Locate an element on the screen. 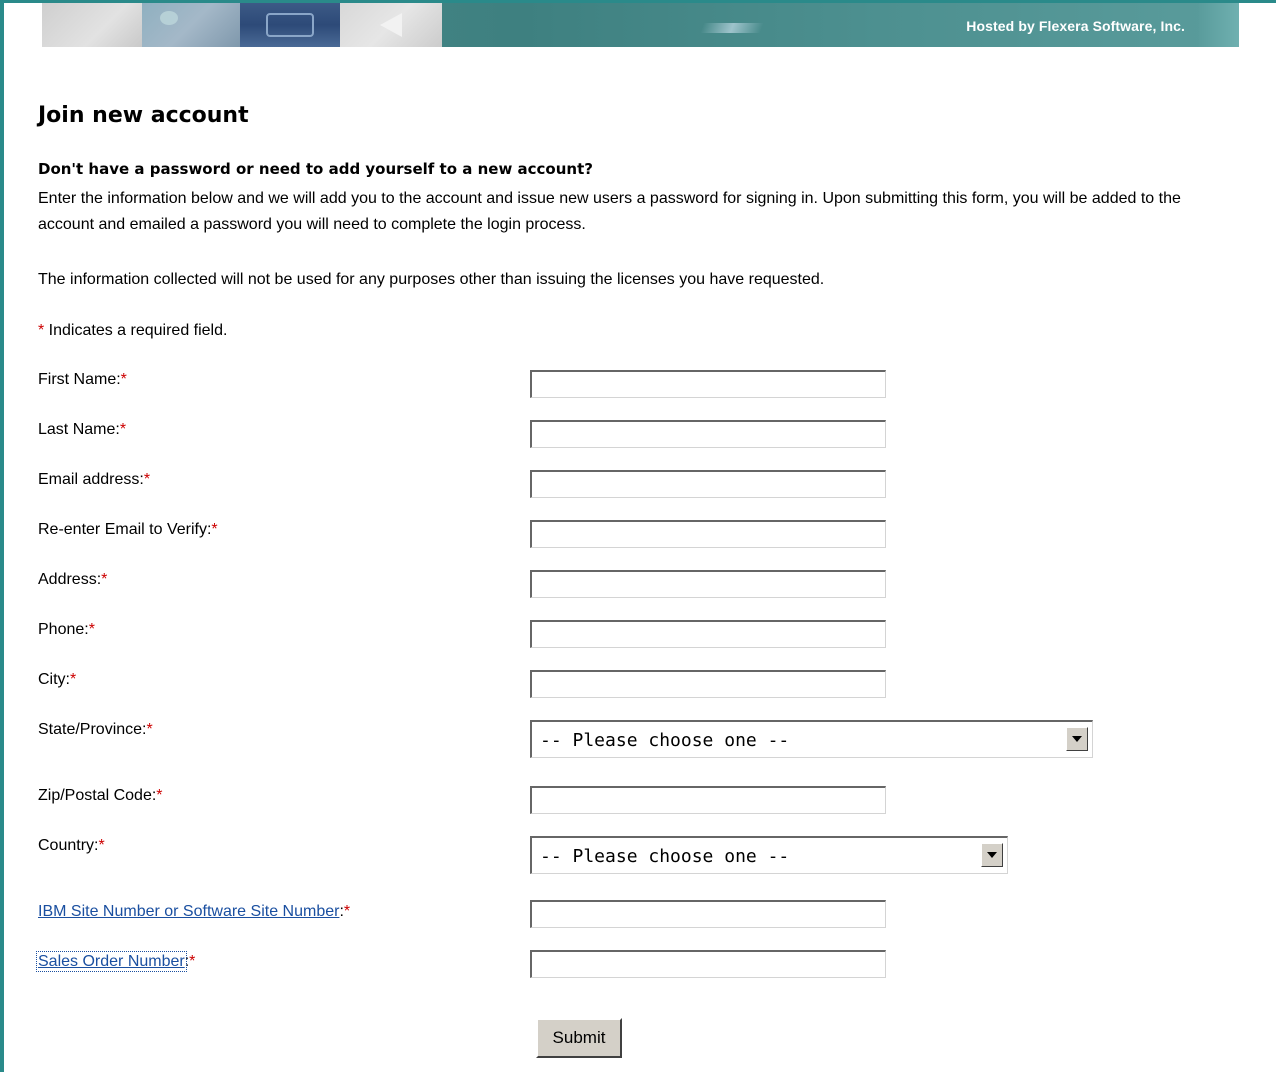 The height and width of the screenshot is (1072, 1276). first-name-label: First Name:* is located at coordinates (82, 380).